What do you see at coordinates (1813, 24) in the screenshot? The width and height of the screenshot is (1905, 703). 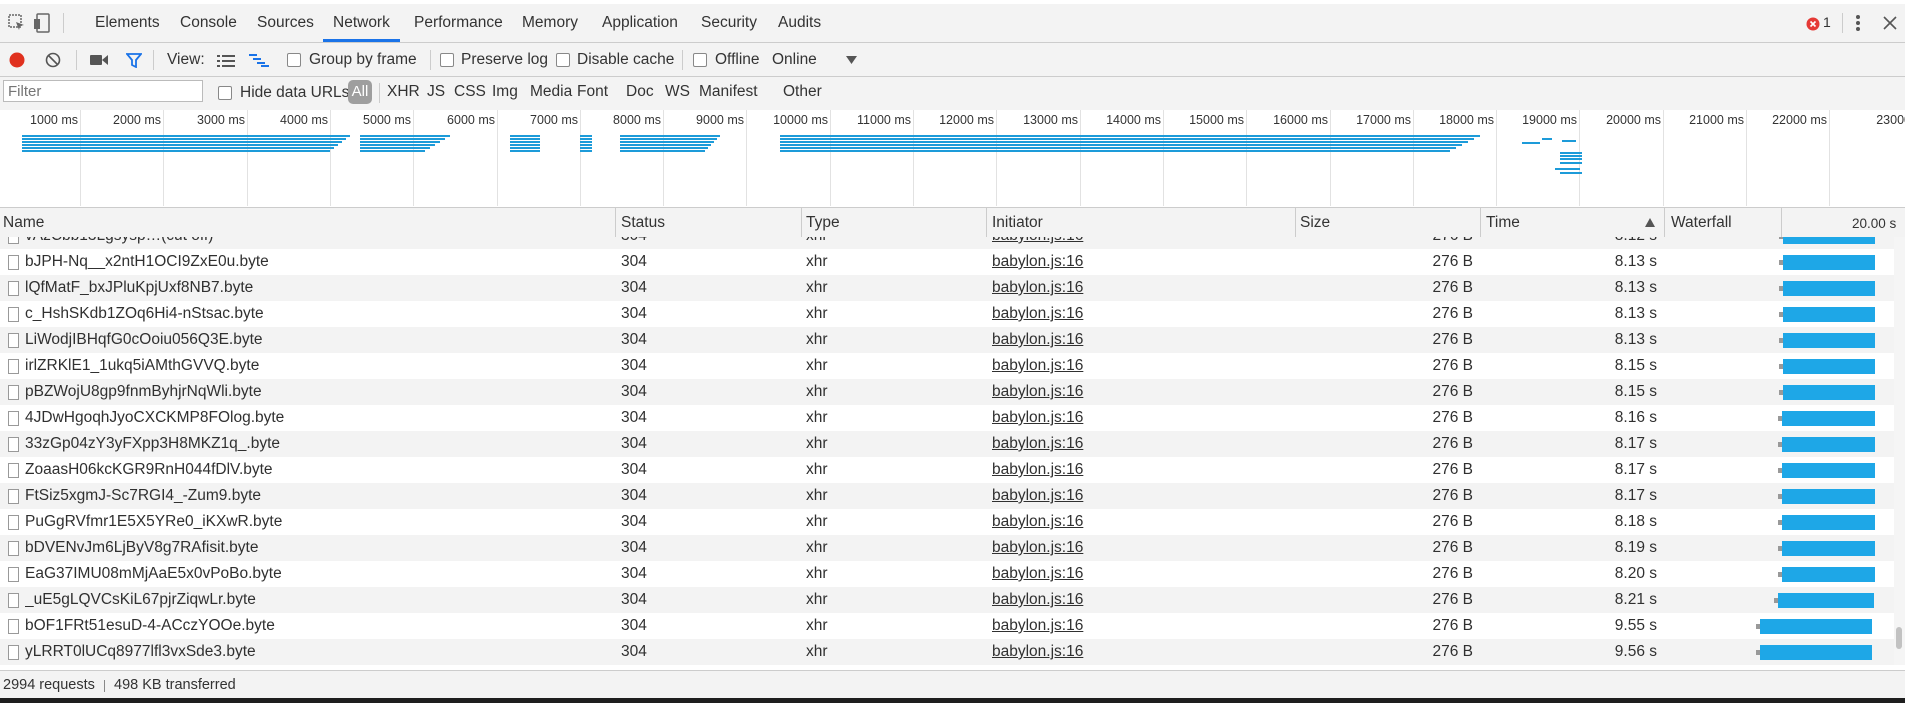 I see `error-icon` at bounding box center [1813, 24].